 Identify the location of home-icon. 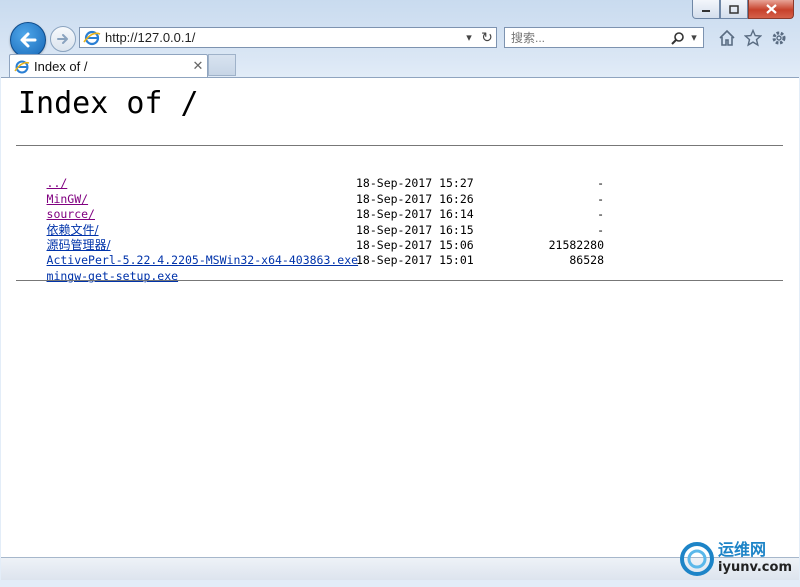
(727, 37).